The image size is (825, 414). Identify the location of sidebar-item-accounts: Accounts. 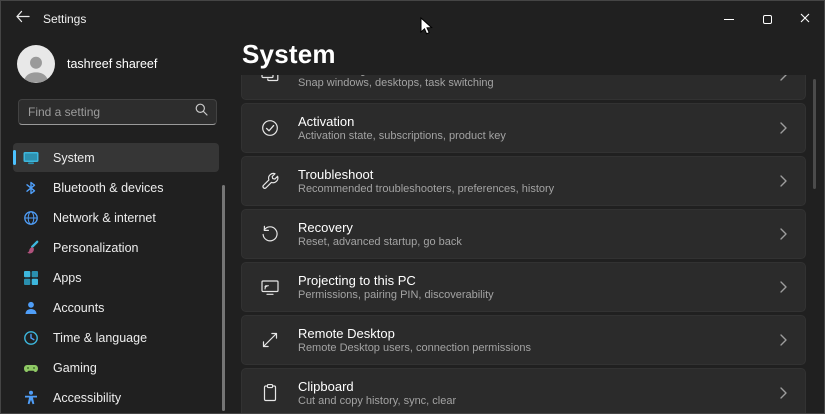
(116, 307).